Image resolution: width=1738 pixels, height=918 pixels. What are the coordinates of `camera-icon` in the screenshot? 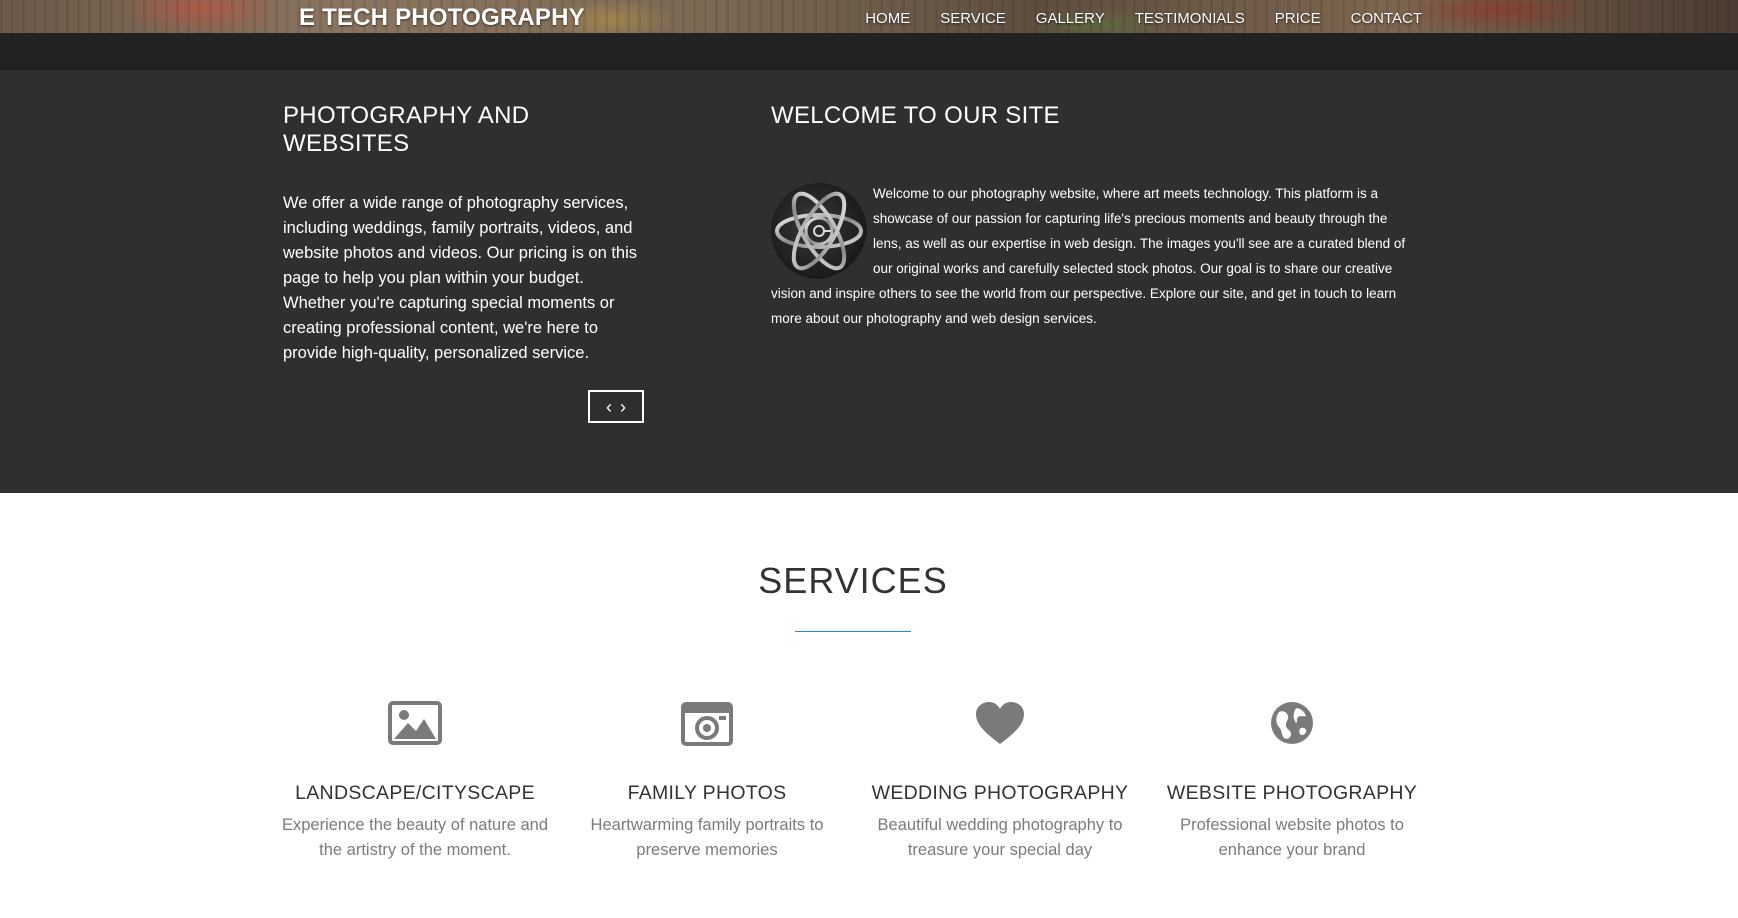 It's located at (707, 724).